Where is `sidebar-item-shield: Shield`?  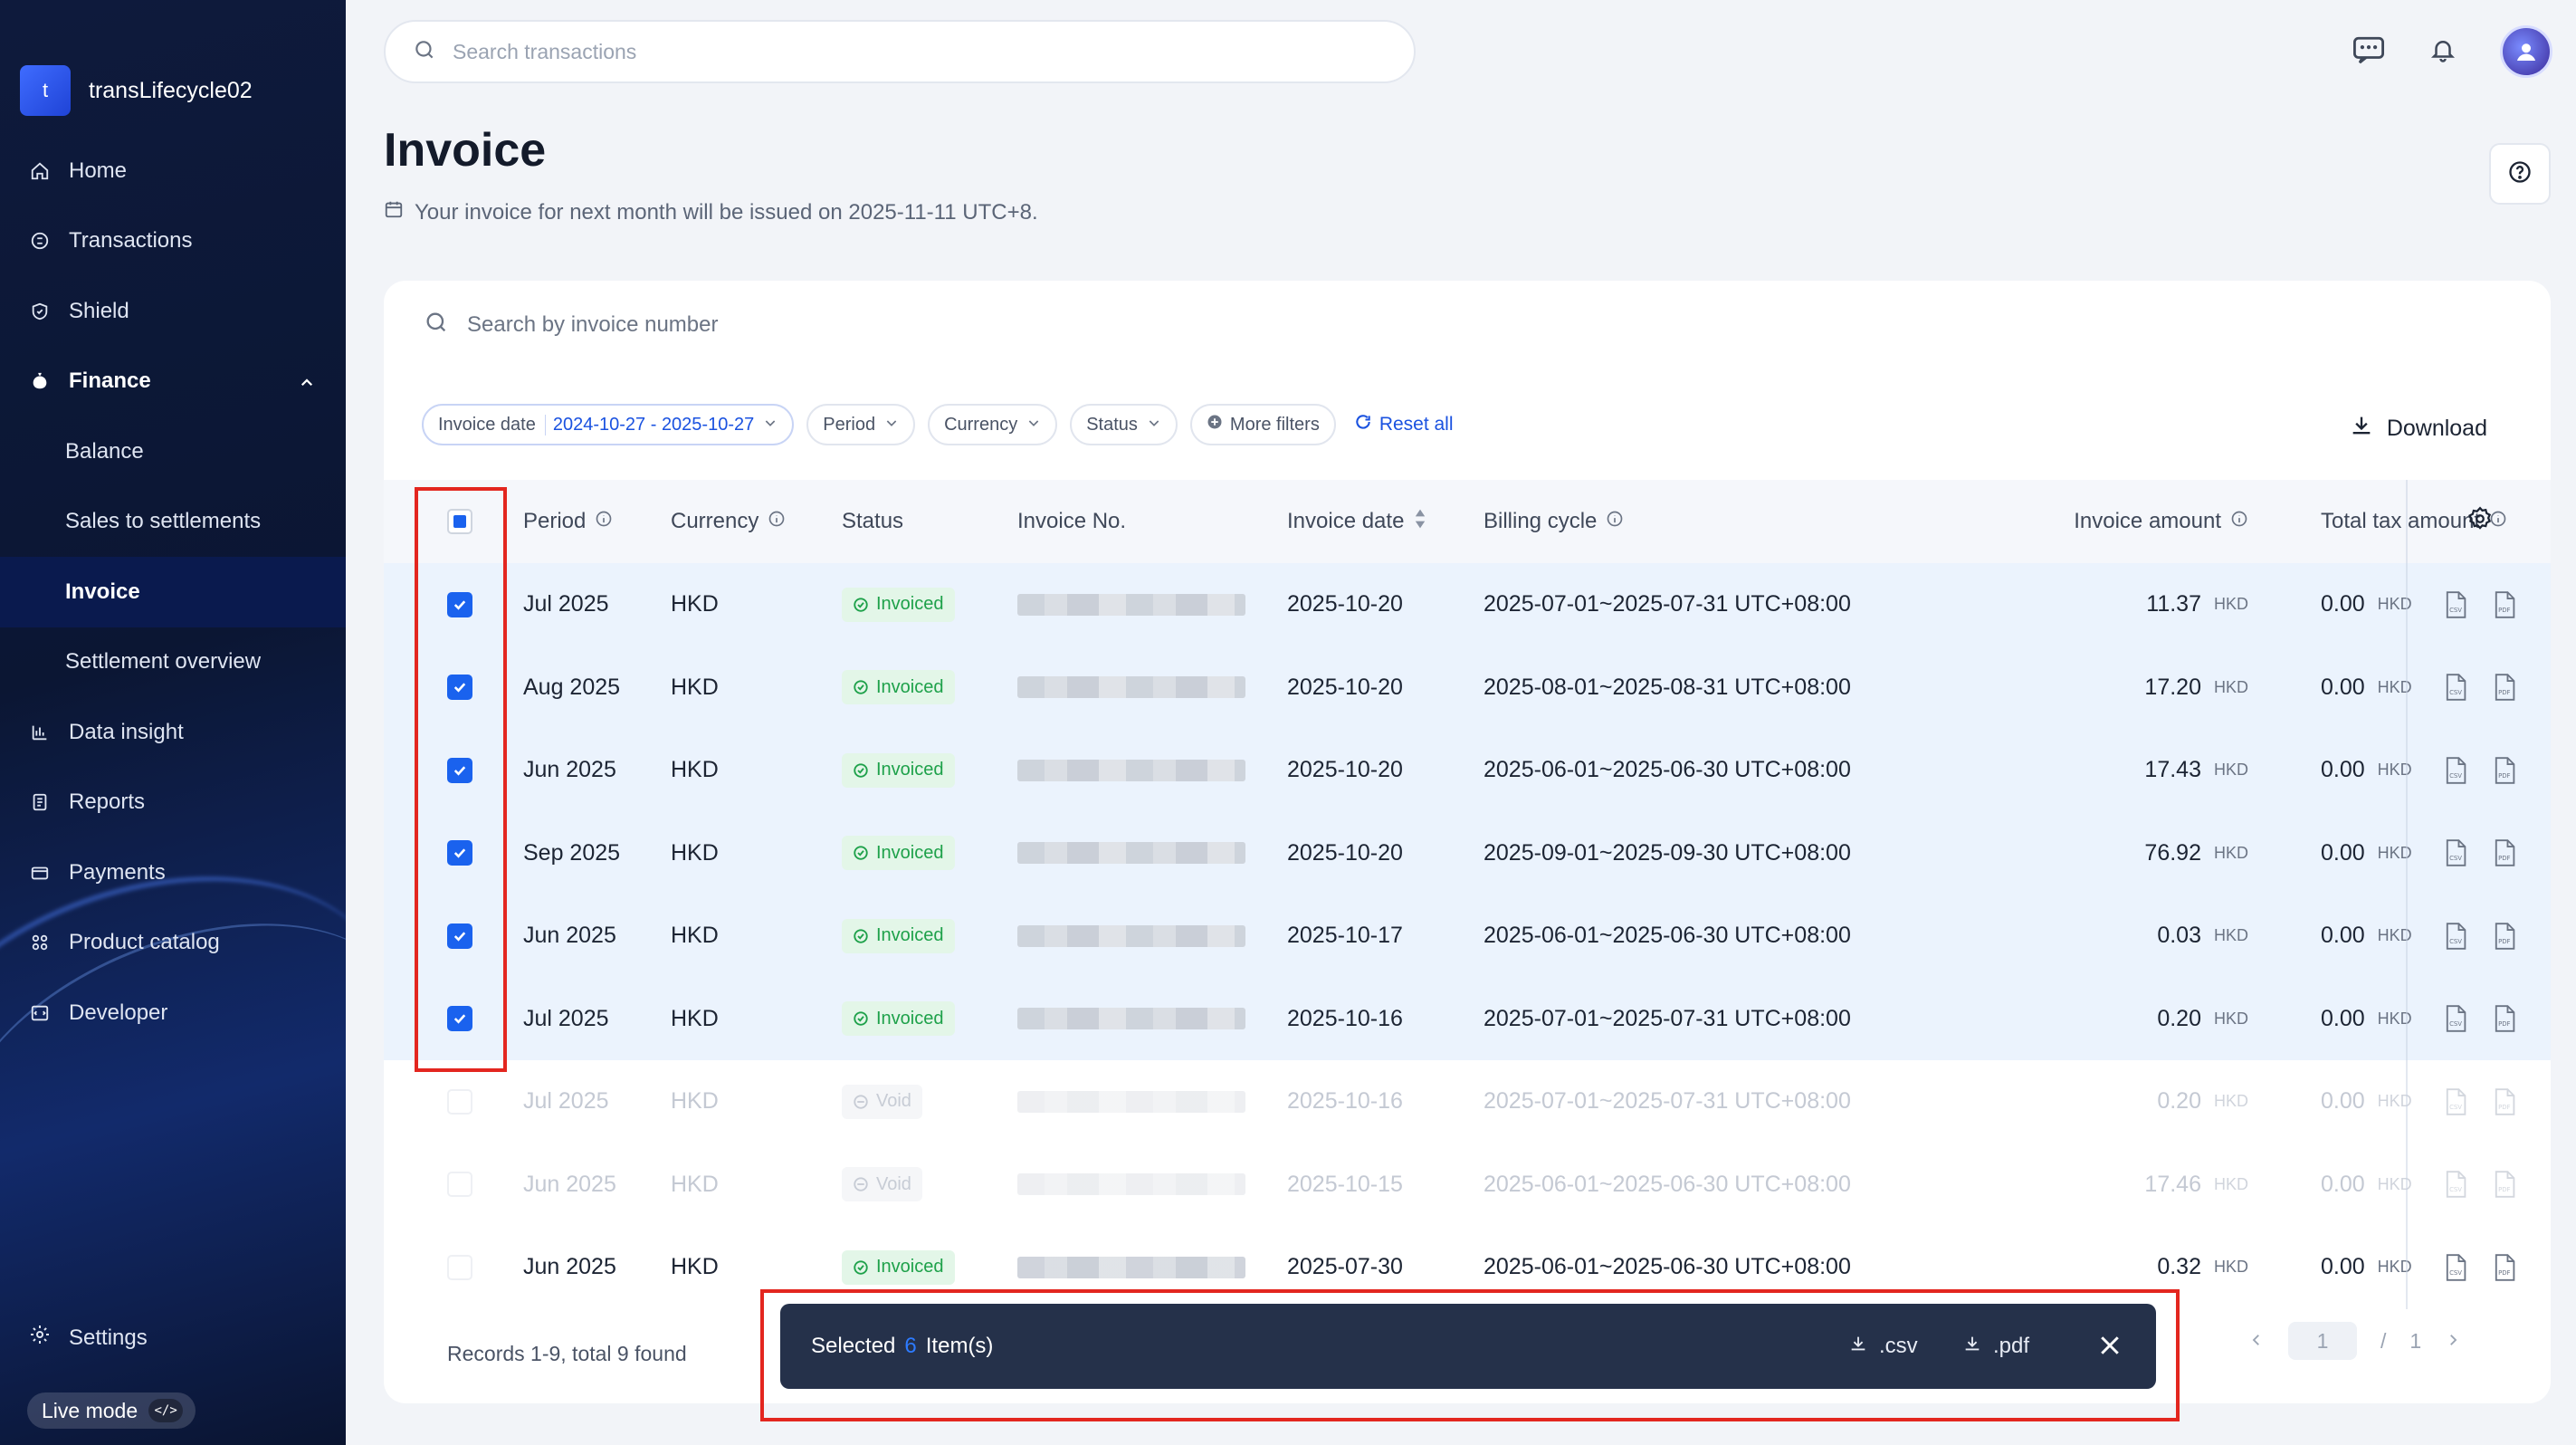
sidebar-item-shield: Shield is located at coordinates (173, 311).